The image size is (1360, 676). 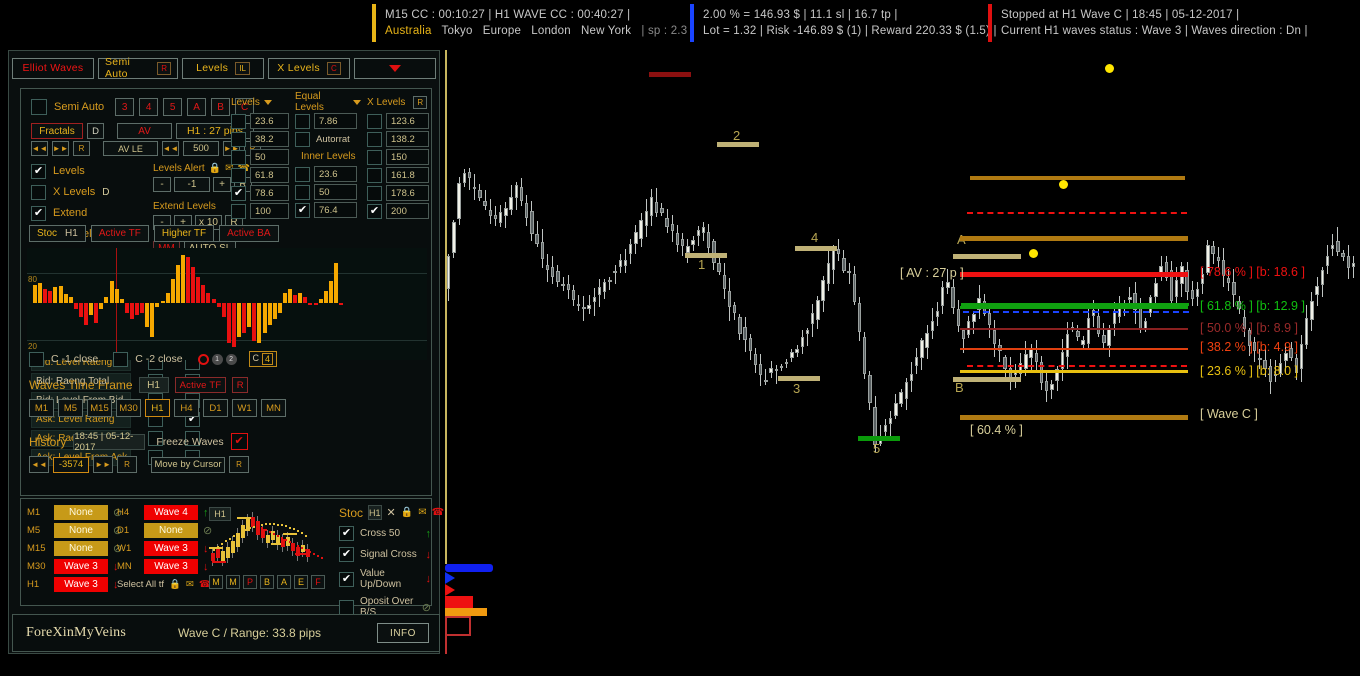 What do you see at coordinates (398, 157) in the screenshot?
I see `x-level-row: 150` at bounding box center [398, 157].